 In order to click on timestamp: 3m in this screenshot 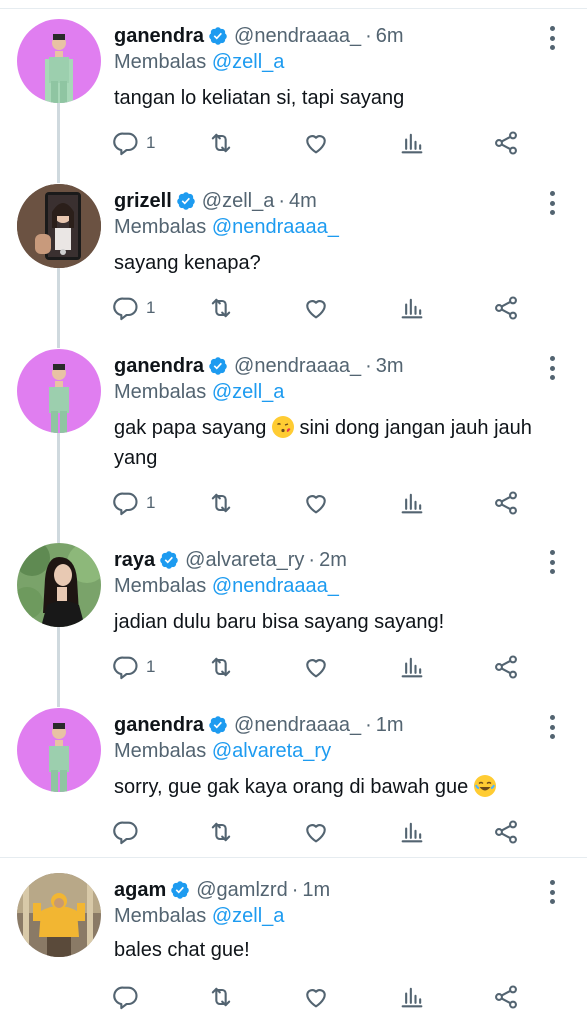, I will do `click(390, 366)`.